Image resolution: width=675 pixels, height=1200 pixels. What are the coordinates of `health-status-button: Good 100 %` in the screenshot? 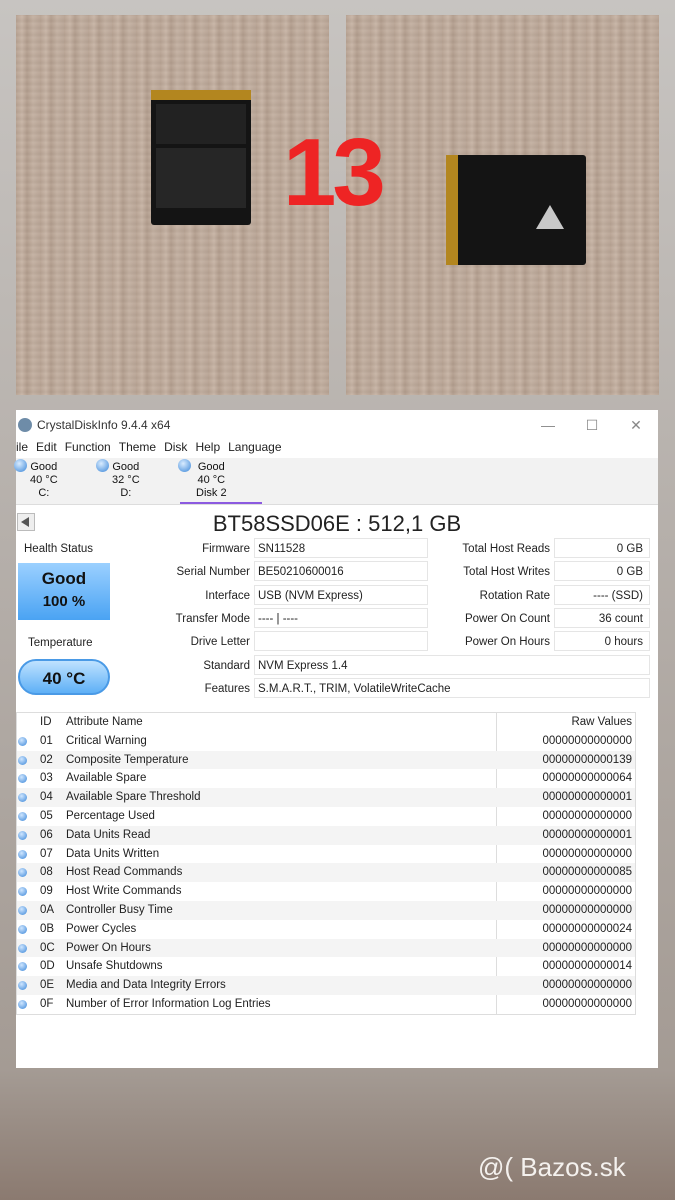 It's located at (64, 591).